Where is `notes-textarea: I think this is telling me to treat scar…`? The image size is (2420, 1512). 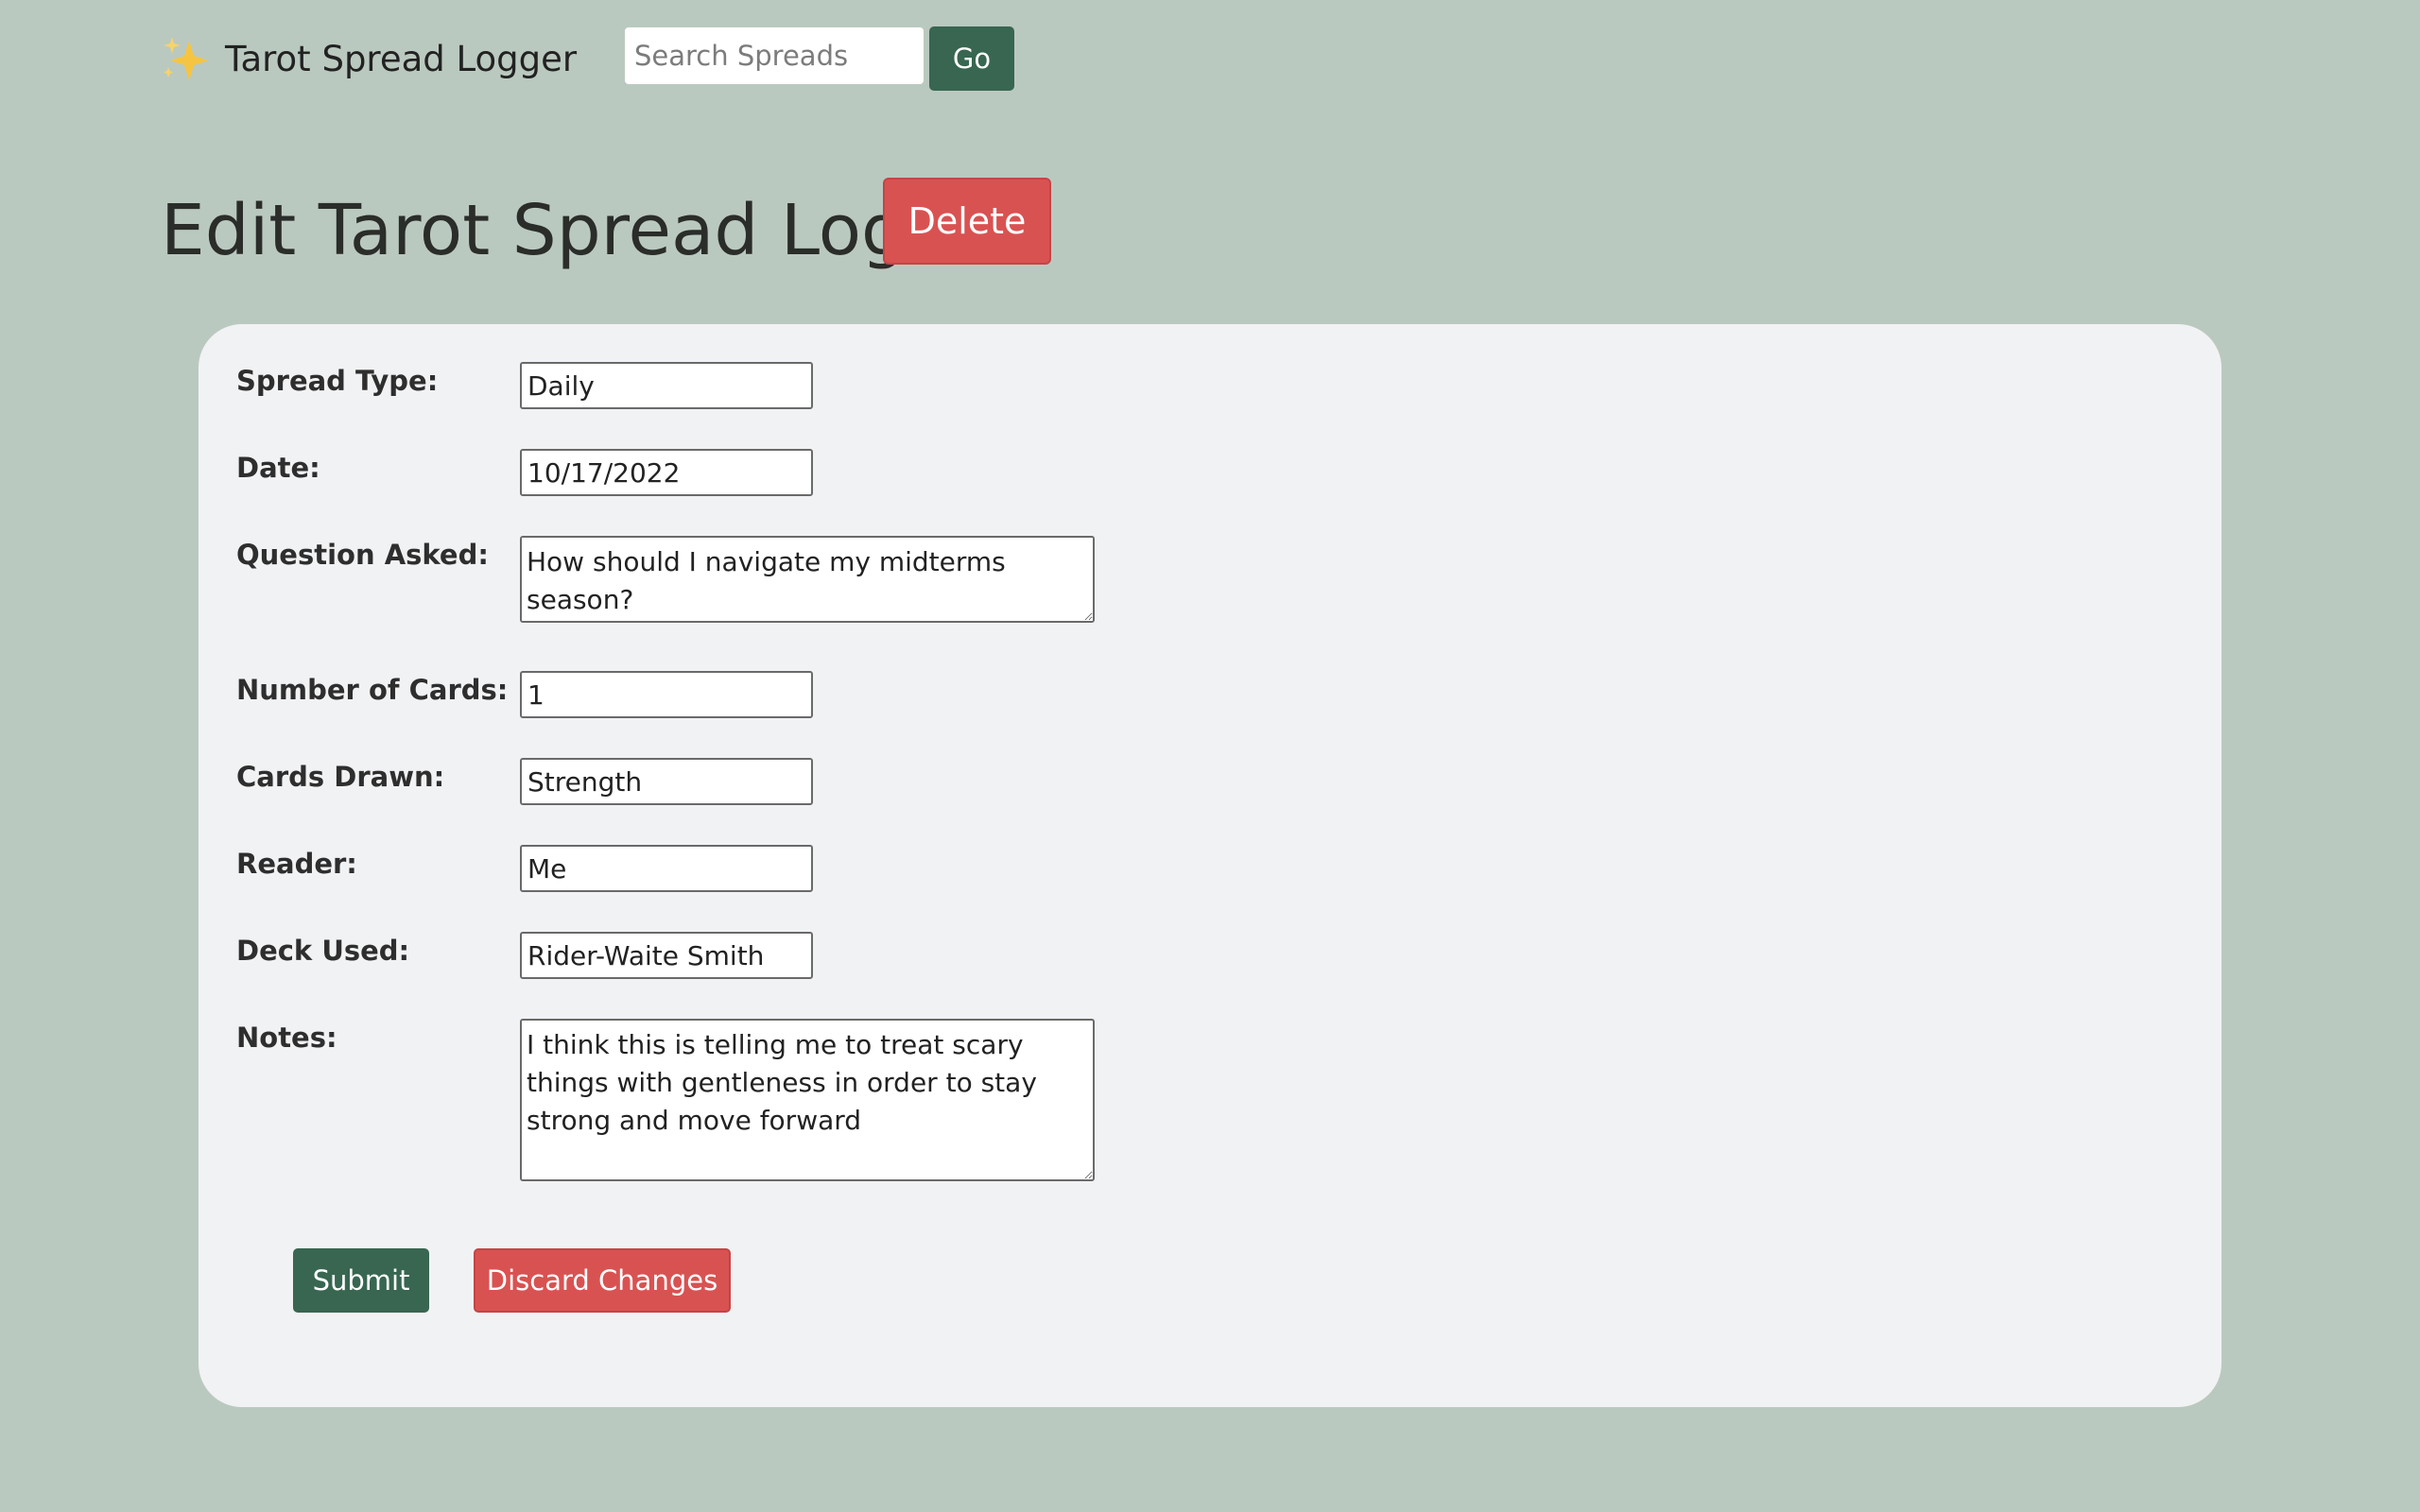
notes-textarea: I think this is telling me to treat scar… is located at coordinates (807, 1100).